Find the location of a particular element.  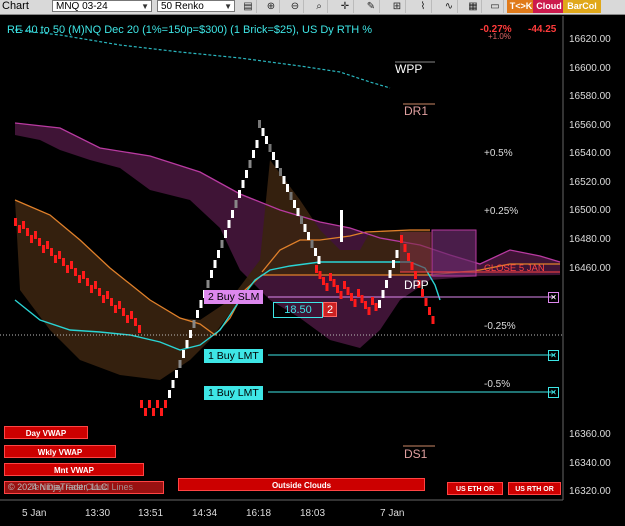

price-axis-label: 16340.00 is located at coordinates (590, 463).